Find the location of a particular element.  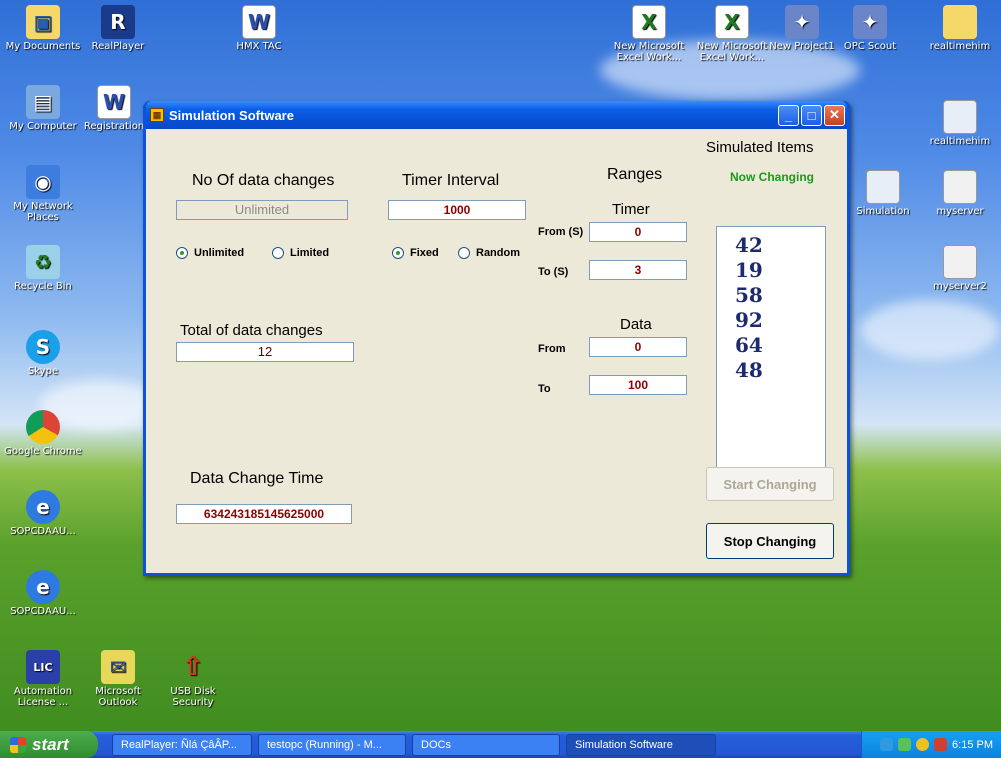

timer-to-field: 3 is located at coordinates (638, 270).